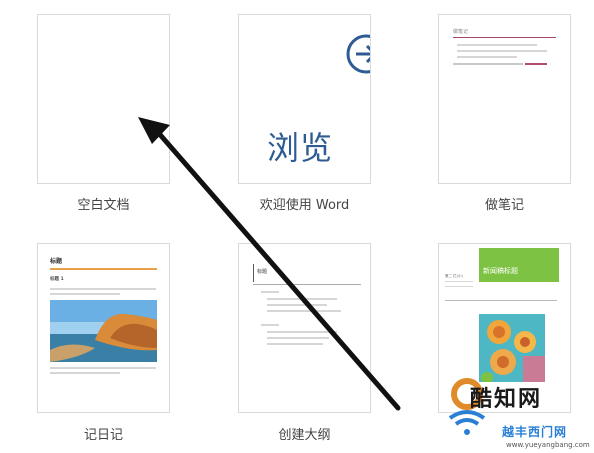 This screenshot has width=594, height=453. What do you see at coordinates (358, 54) in the screenshot?
I see `arrow-right-circle-icon` at bounding box center [358, 54].